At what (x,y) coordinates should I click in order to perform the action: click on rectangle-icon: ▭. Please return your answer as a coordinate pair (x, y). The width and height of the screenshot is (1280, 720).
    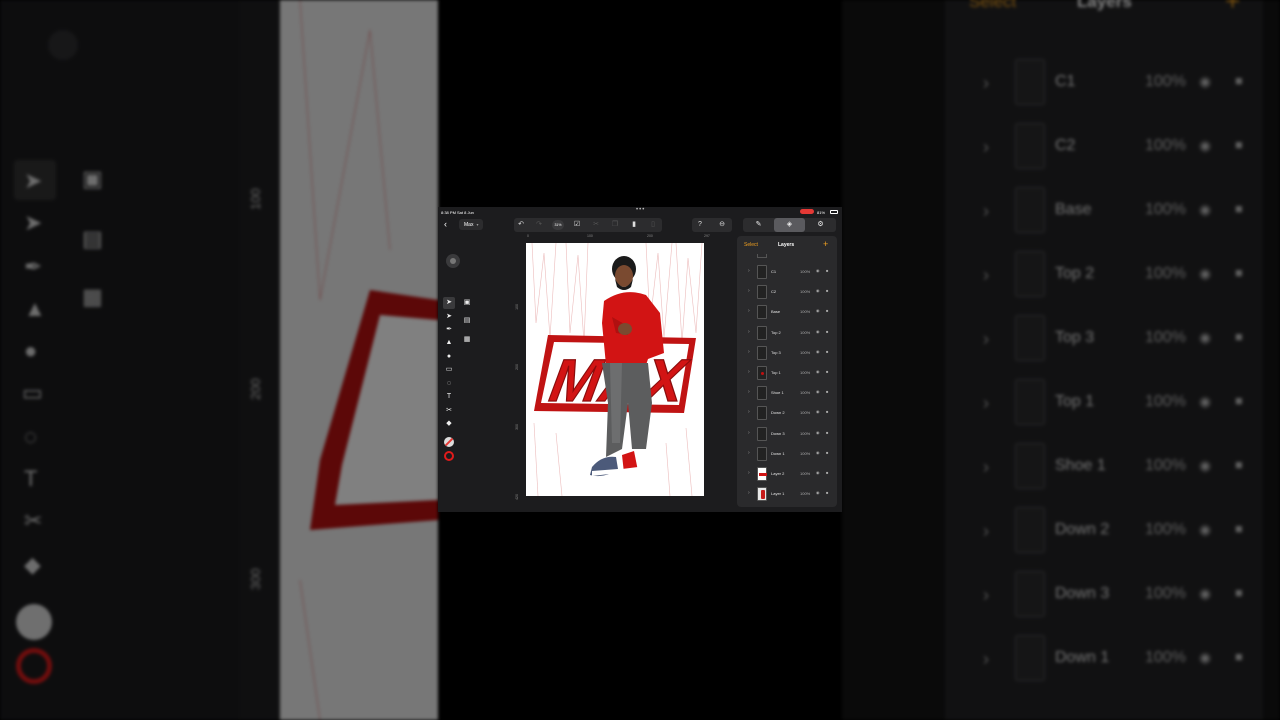
    Looking at the image, I should click on (449, 370).